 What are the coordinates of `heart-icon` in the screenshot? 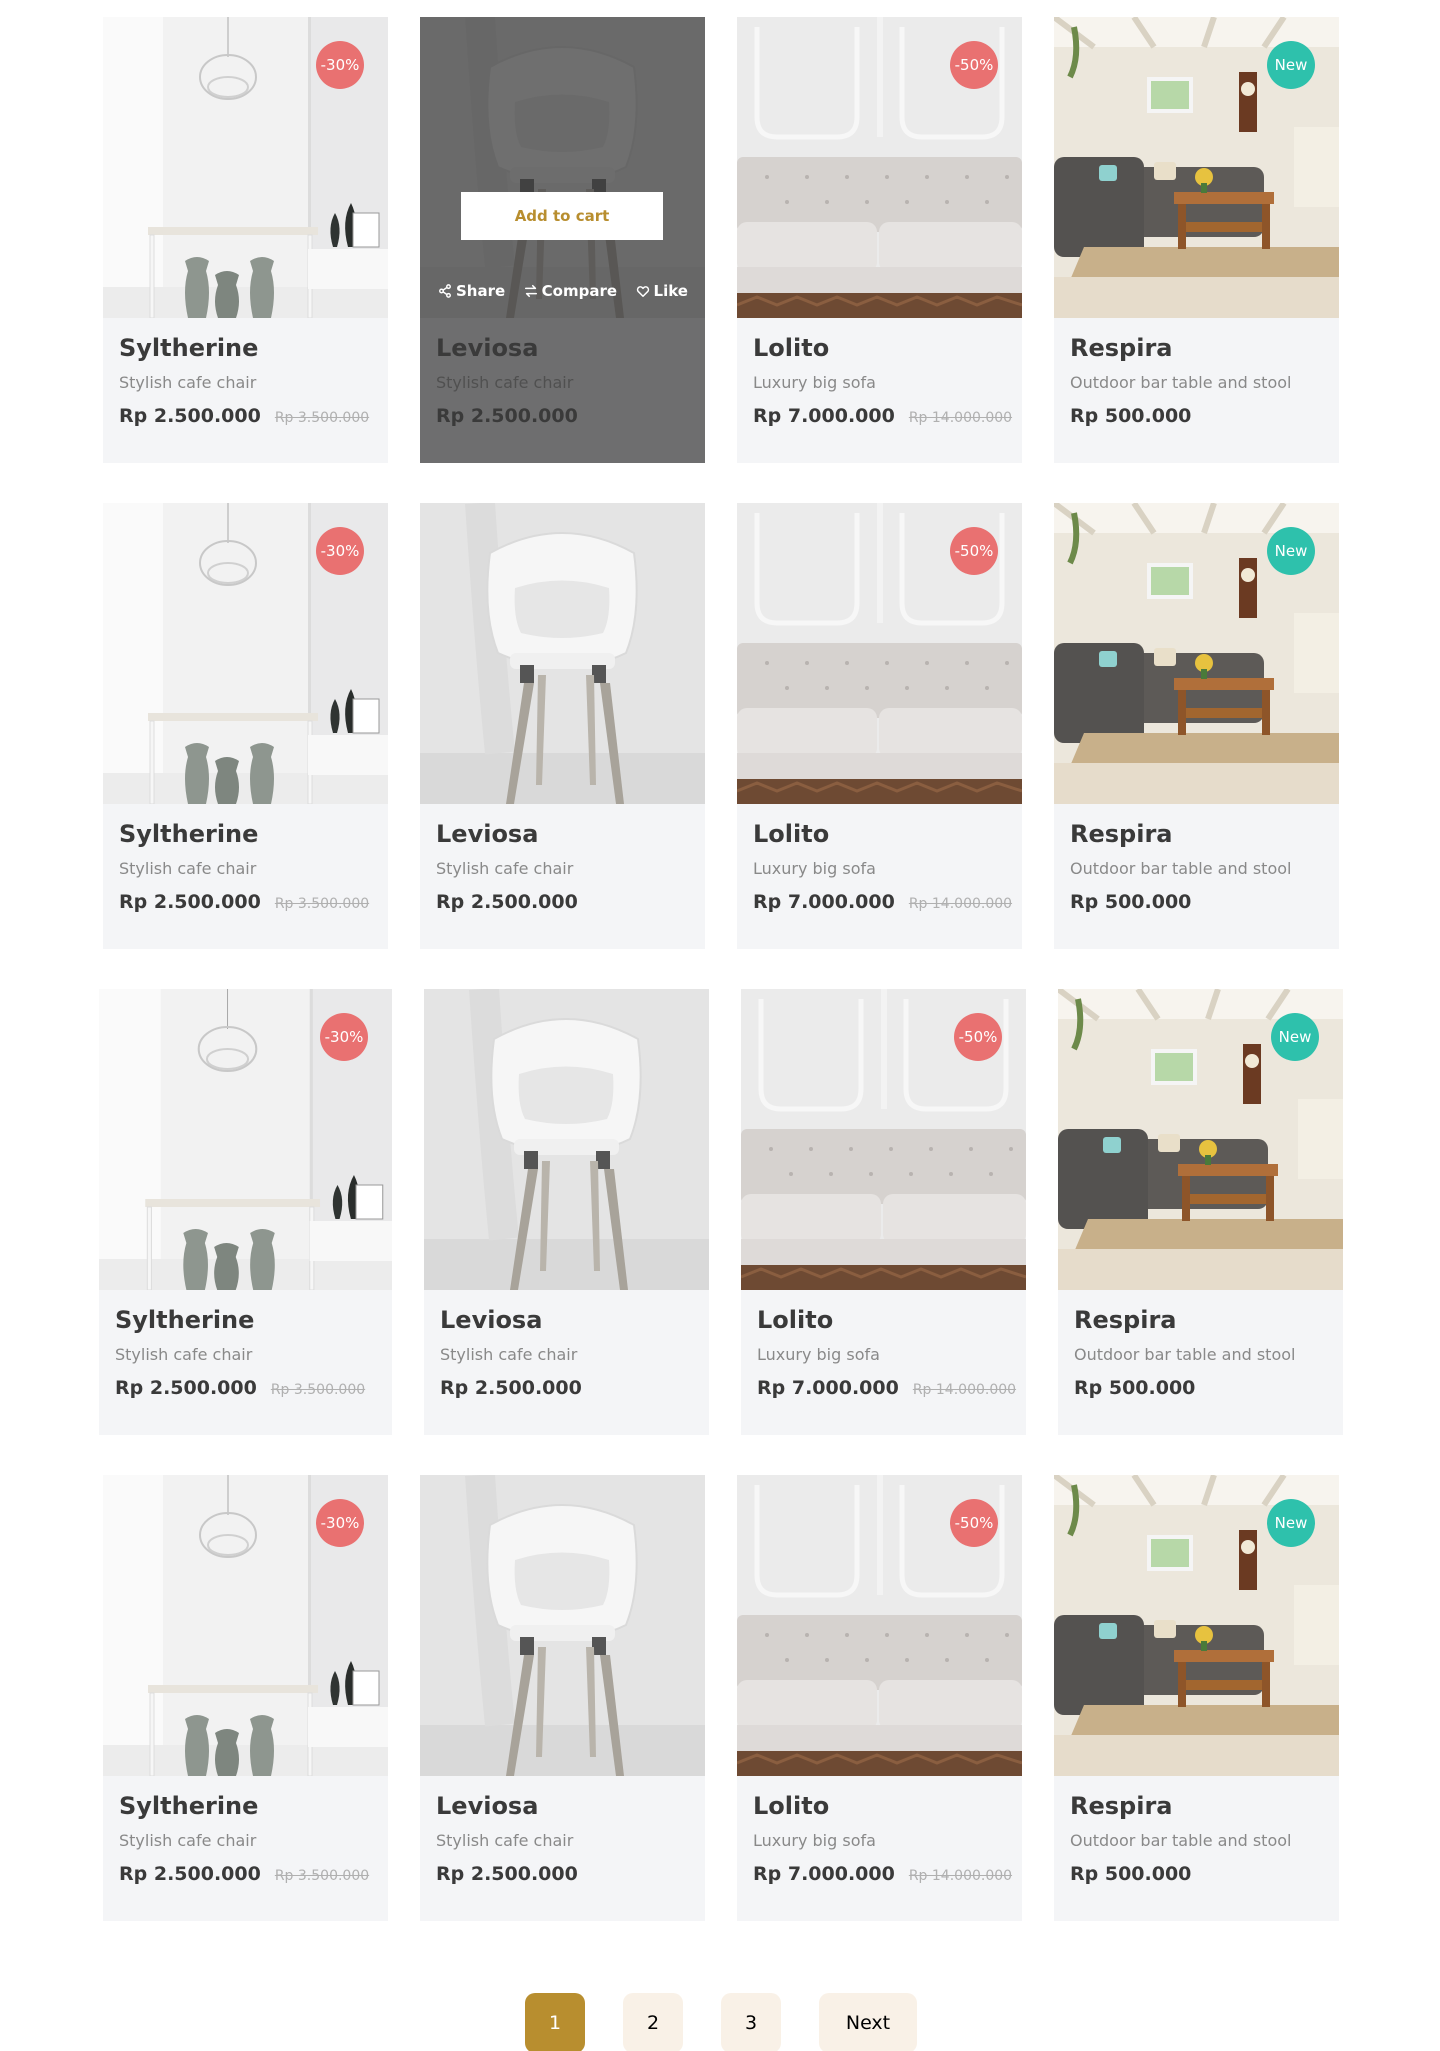 It's located at (643, 291).